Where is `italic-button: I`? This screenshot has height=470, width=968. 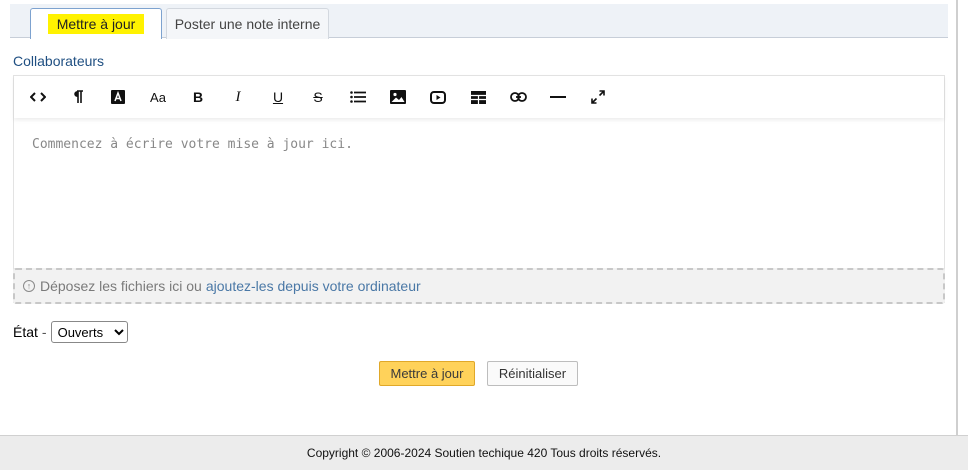
italic-button: I is located at coordinates (238, 97).